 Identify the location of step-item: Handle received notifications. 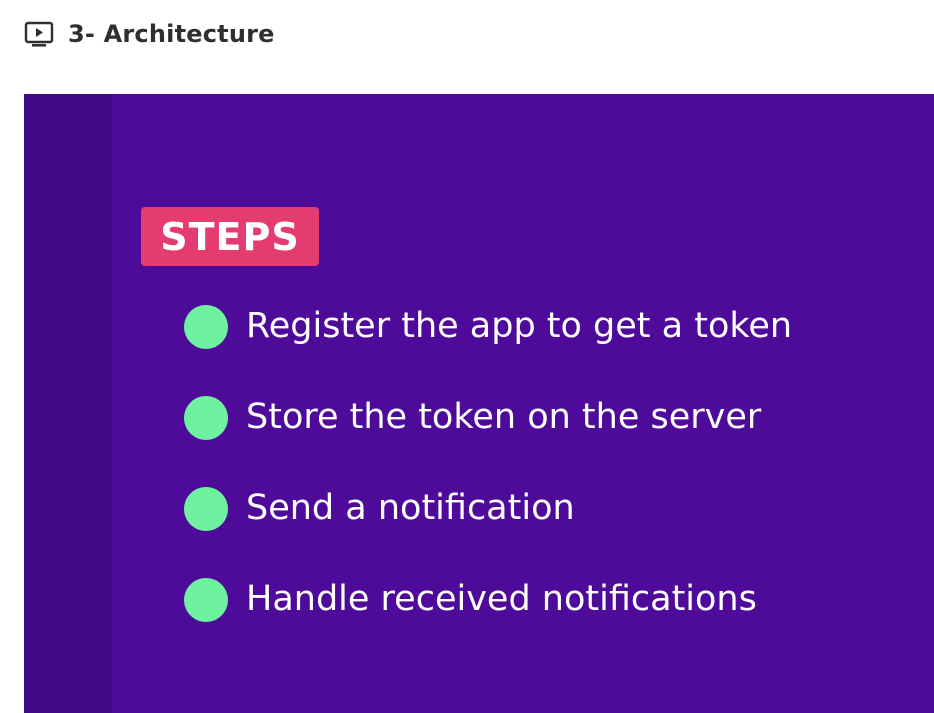
(488, 620).